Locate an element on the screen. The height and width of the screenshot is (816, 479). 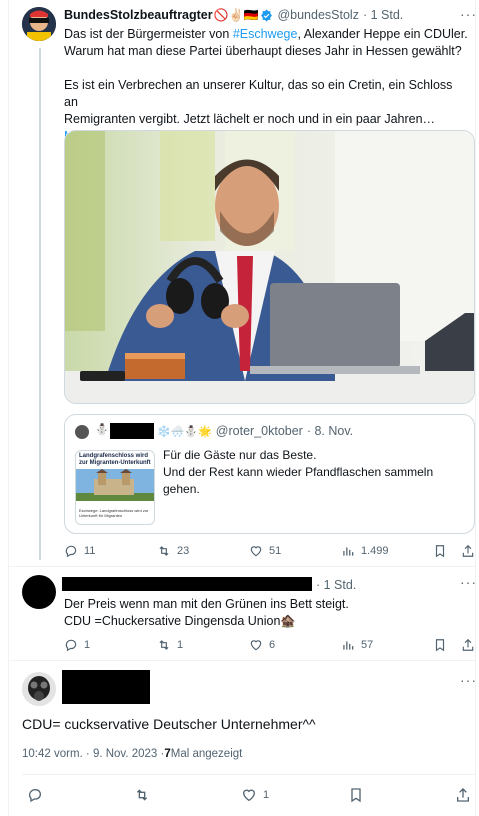
tweet3-actions: 1 is located at coordinates (239, 796).